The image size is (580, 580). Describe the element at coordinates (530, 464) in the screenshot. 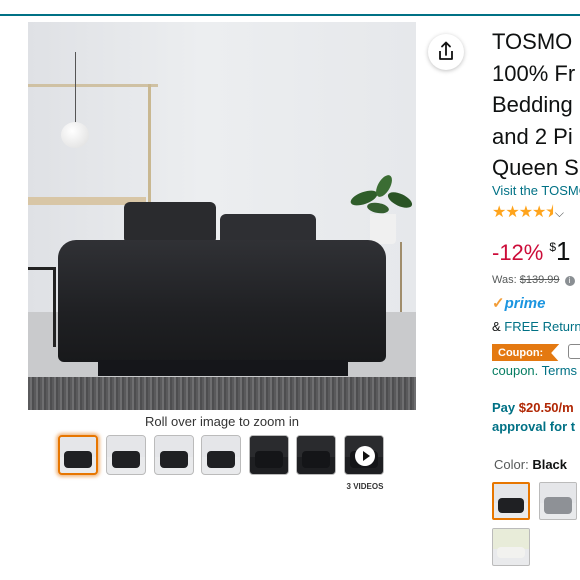

I see `color-label: Color: Black` at that location.